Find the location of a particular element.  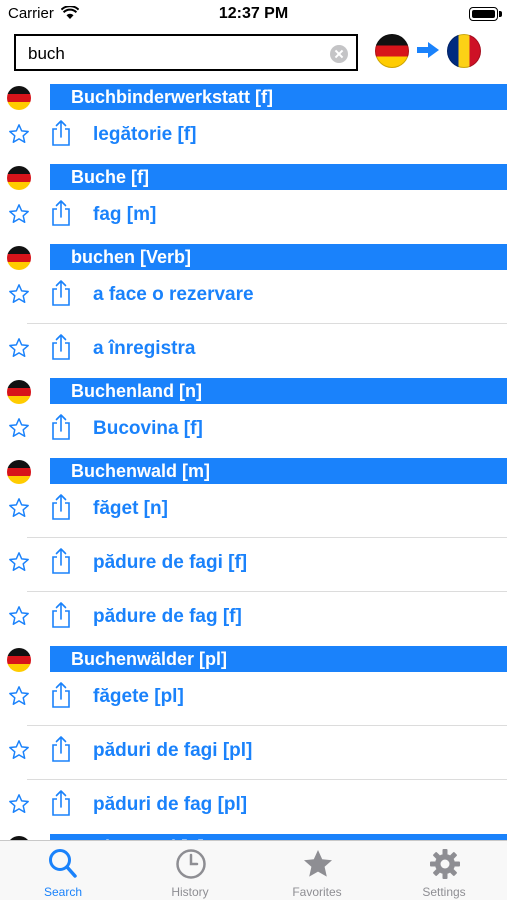

entry-term: buchen [Verb] is located at coordinates (278, 257).